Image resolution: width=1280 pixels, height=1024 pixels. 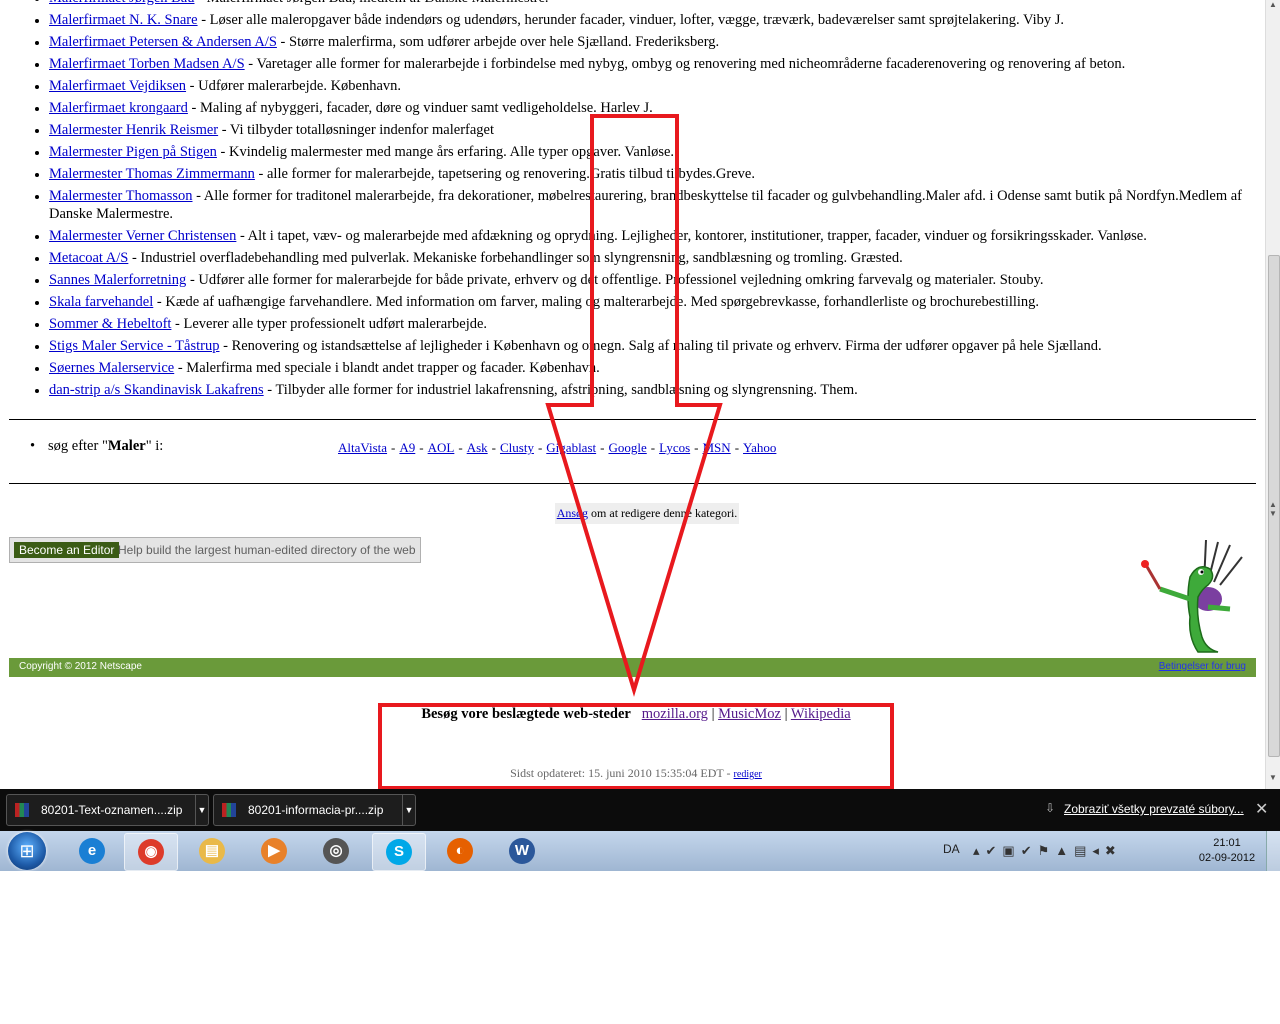 What do you see at coordinates (163, 42) in the screenshot?
I see `listing-link: Malerfirmaet Petersen & Andersen A/S` at bounding box center [163, 42].